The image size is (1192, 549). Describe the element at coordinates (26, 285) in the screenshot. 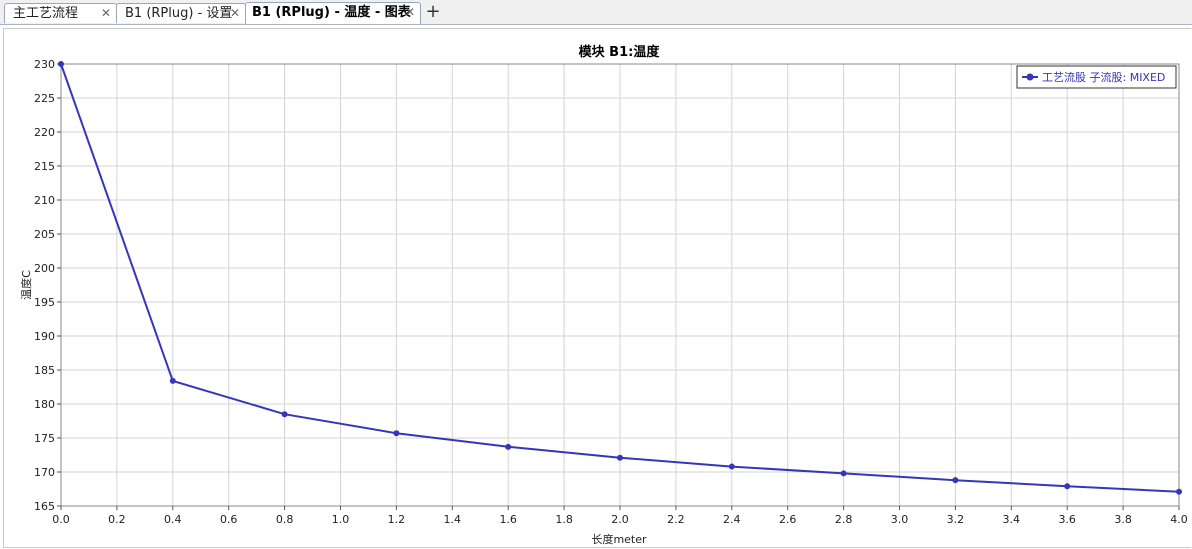

I see `y-axis-label: 温度C` at that location.